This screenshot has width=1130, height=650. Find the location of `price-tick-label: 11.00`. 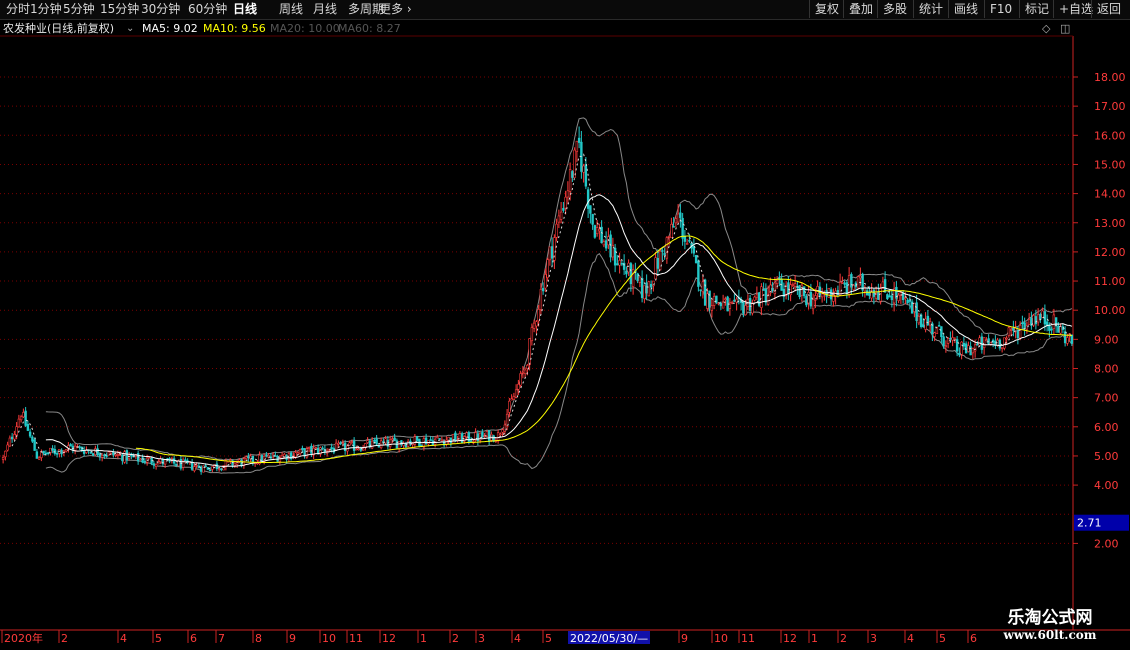

price-tick-label: 11.00 is located at coordinates (1110, 281).